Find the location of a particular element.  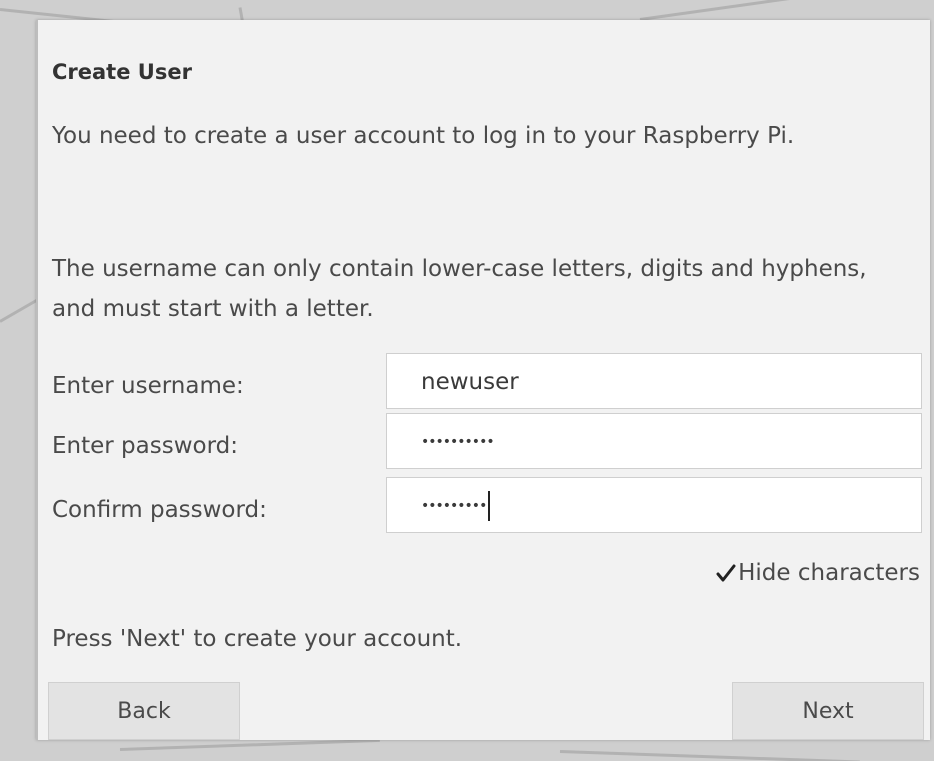

next-button-label: Next is located at coordinates (828, 711).